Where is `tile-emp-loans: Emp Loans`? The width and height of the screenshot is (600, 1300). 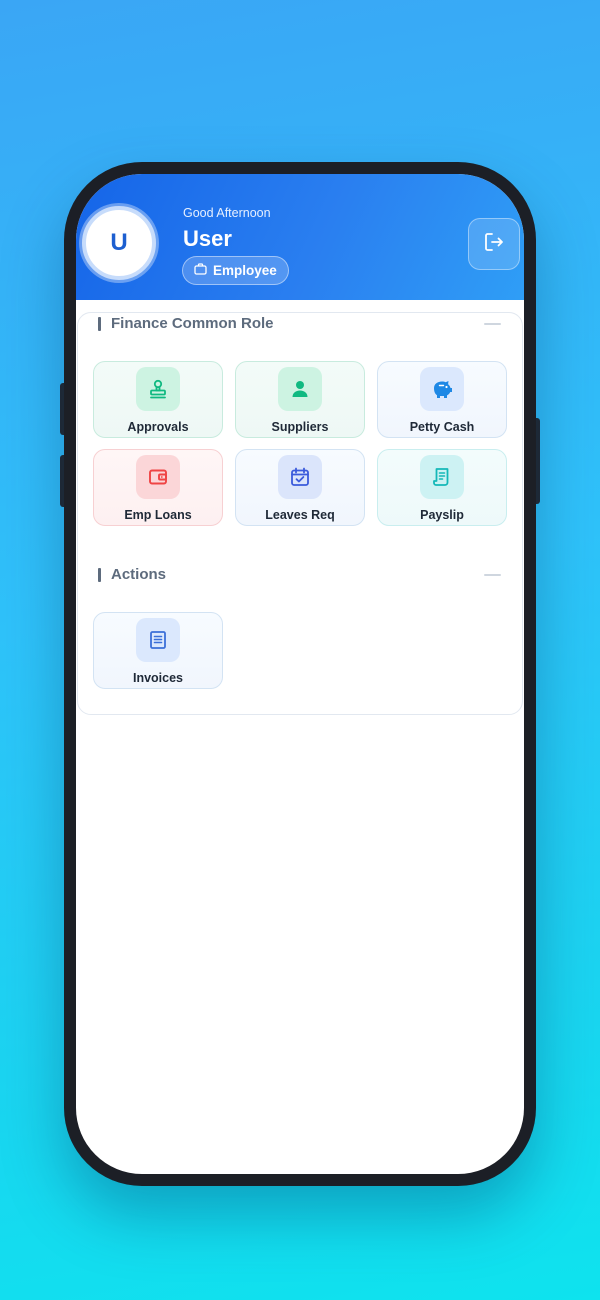
tile-emp-loans: Emp Loans is located at coordinates (158, 487).